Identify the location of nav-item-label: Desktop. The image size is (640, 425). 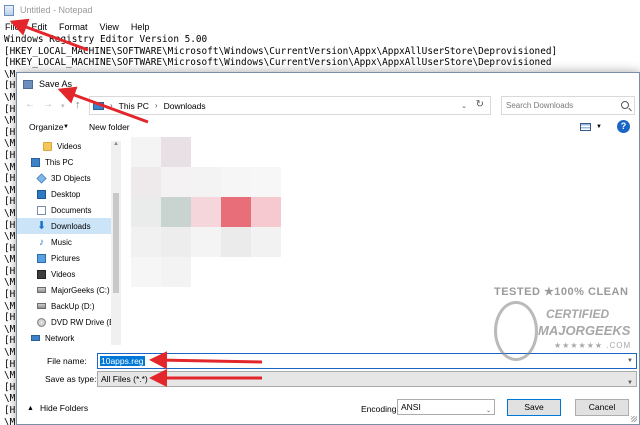
(66, 194).